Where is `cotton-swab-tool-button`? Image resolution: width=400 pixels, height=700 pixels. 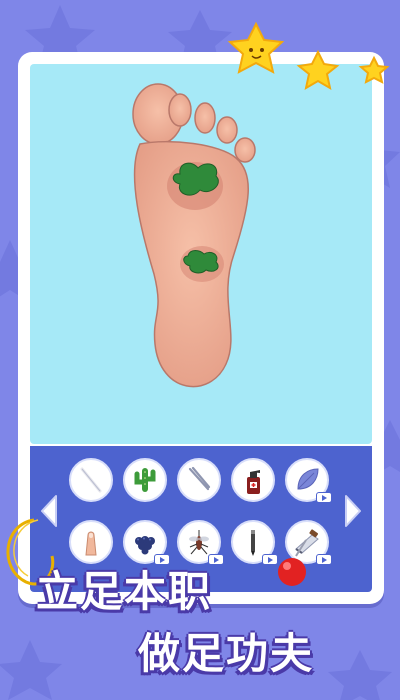
cotton-swab-tool-button is located at coordinates (91, 480).